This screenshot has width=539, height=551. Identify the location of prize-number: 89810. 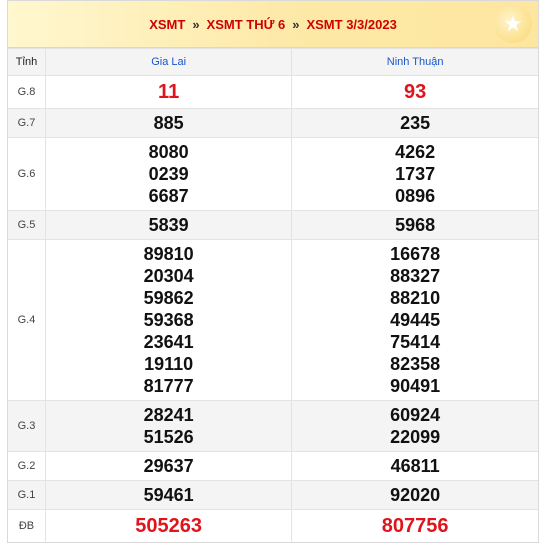
(168, 254).